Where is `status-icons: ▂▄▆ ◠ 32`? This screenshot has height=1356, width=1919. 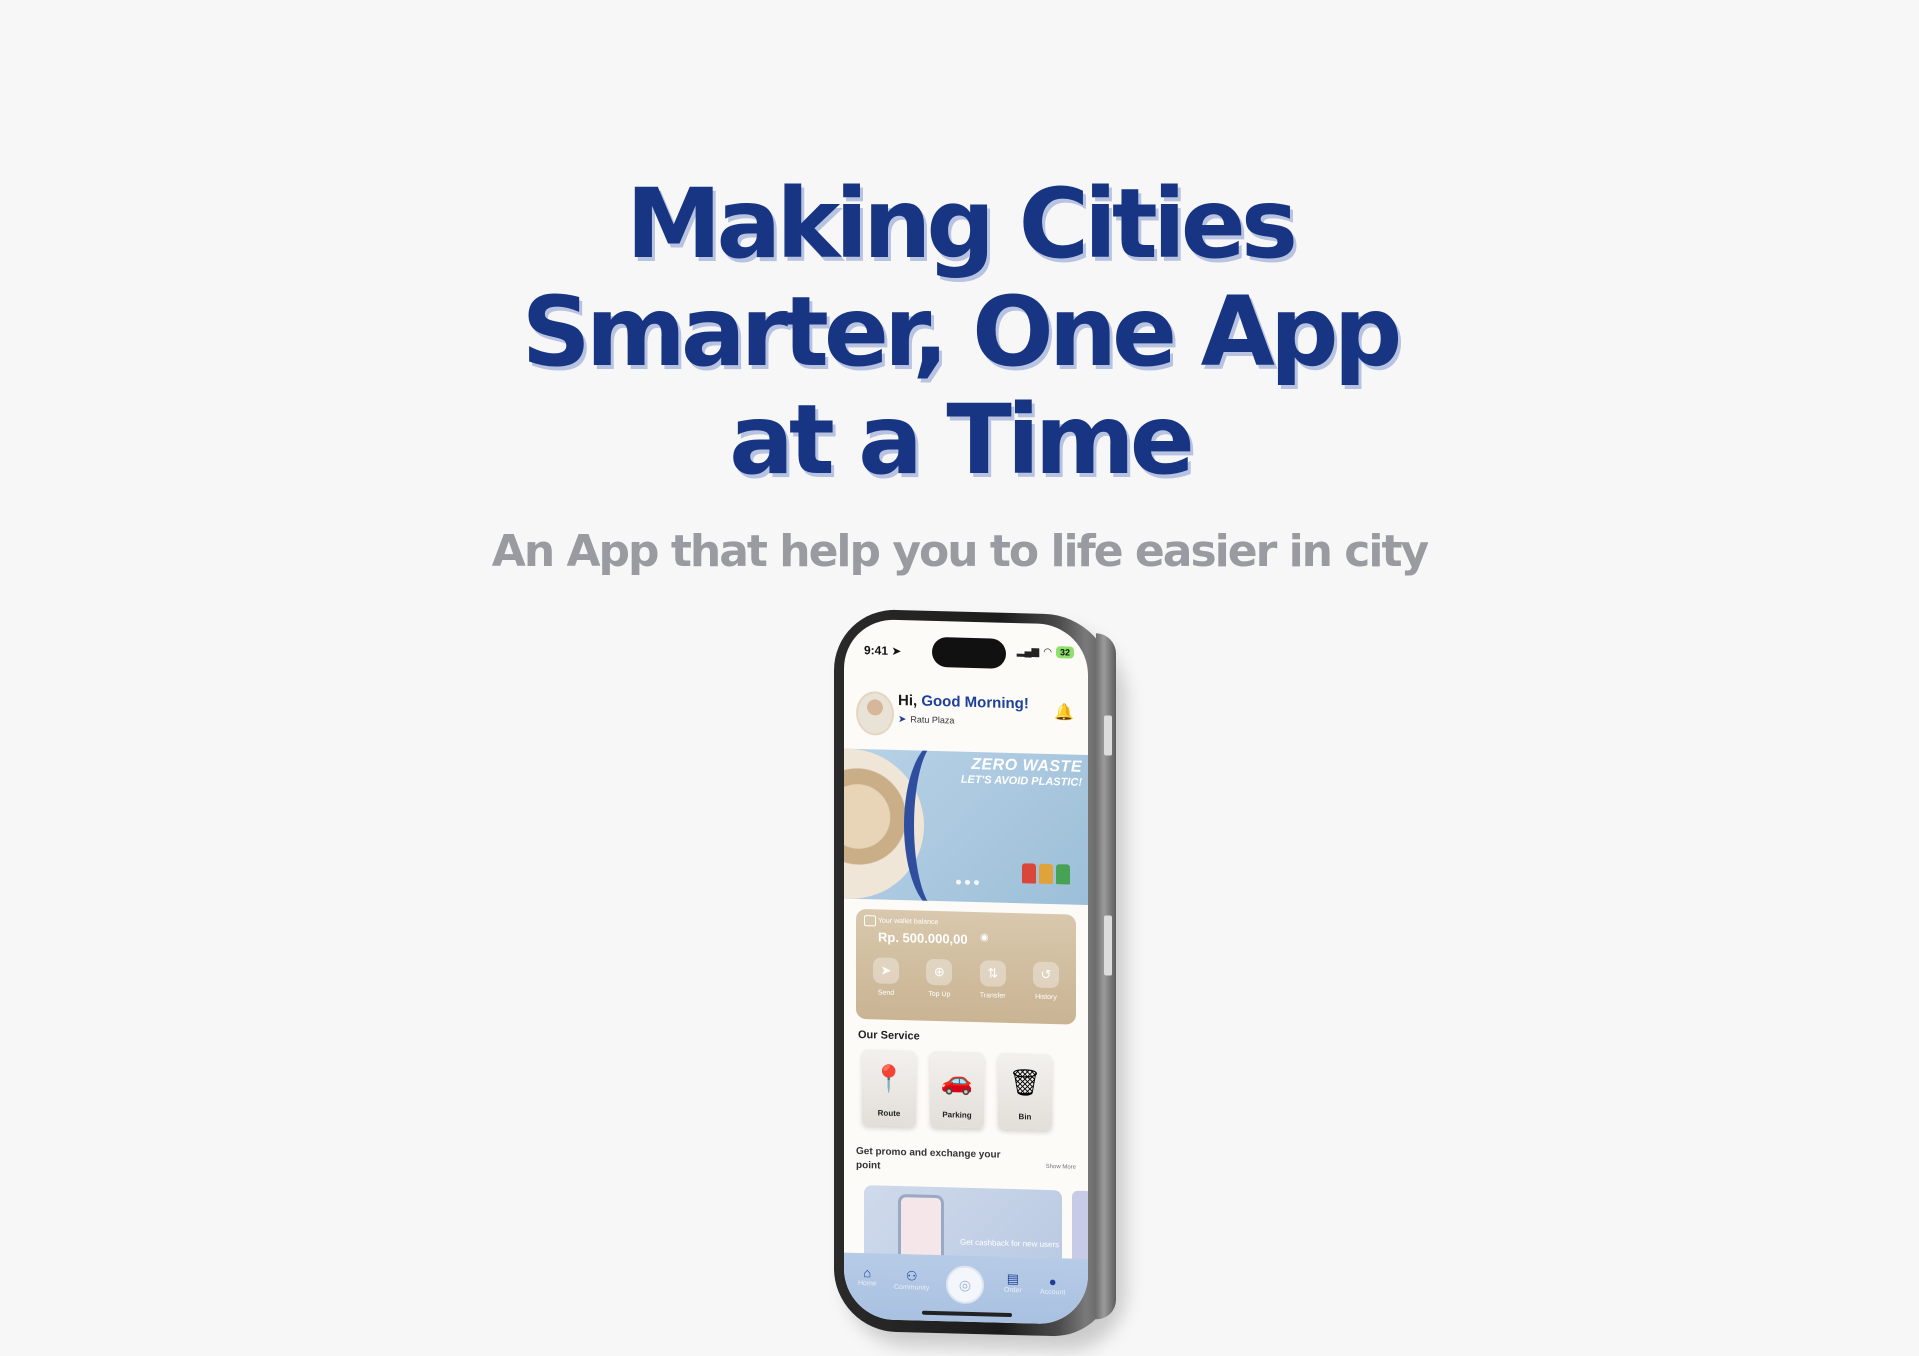
status-icons: ▂▄▆ ◠ 32 is located at coordinates (1045, 652).